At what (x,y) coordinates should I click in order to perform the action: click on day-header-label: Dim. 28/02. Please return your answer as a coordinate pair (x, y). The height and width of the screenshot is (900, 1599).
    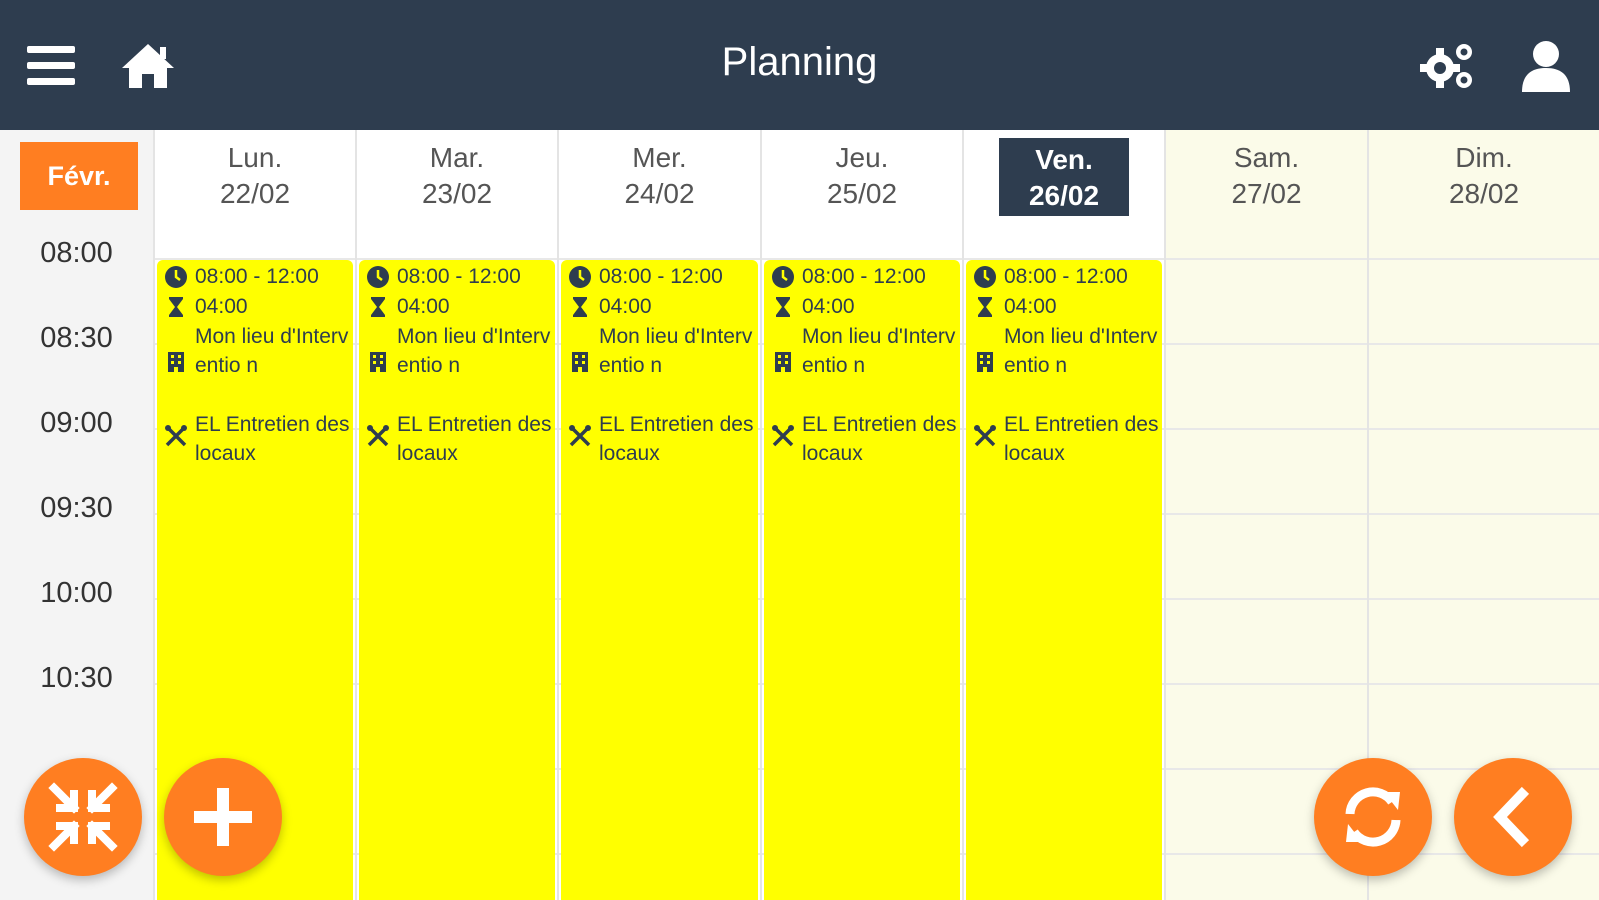
    Looking at the image, I should click on (1484, 176).